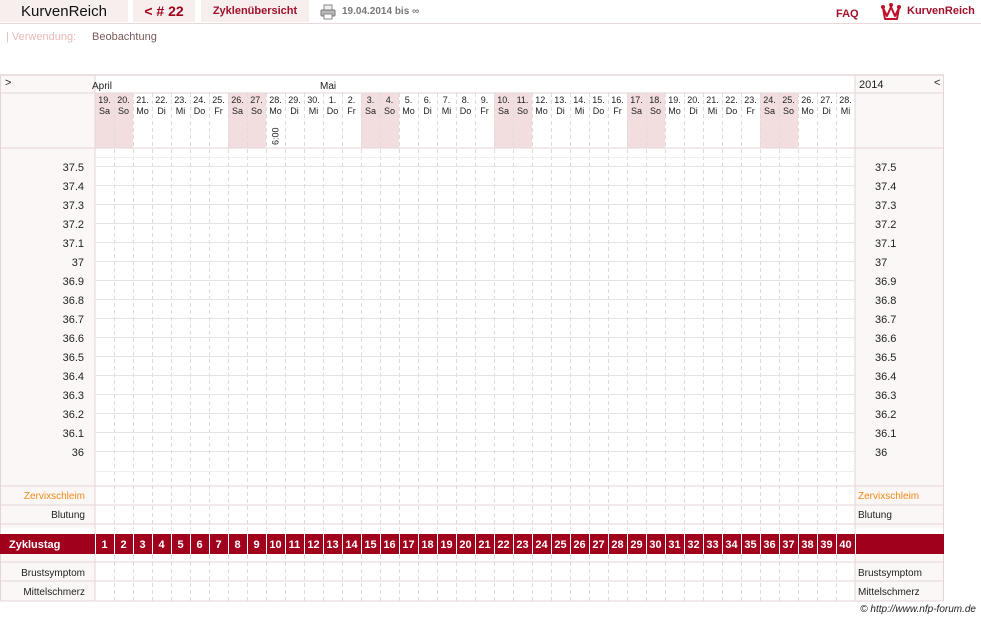 This screenshot has height=621, width=981. What do you see at coordinates (328, 86) in the screenshot?
I see `month-label: Mai` at bounding box center [328, 86].